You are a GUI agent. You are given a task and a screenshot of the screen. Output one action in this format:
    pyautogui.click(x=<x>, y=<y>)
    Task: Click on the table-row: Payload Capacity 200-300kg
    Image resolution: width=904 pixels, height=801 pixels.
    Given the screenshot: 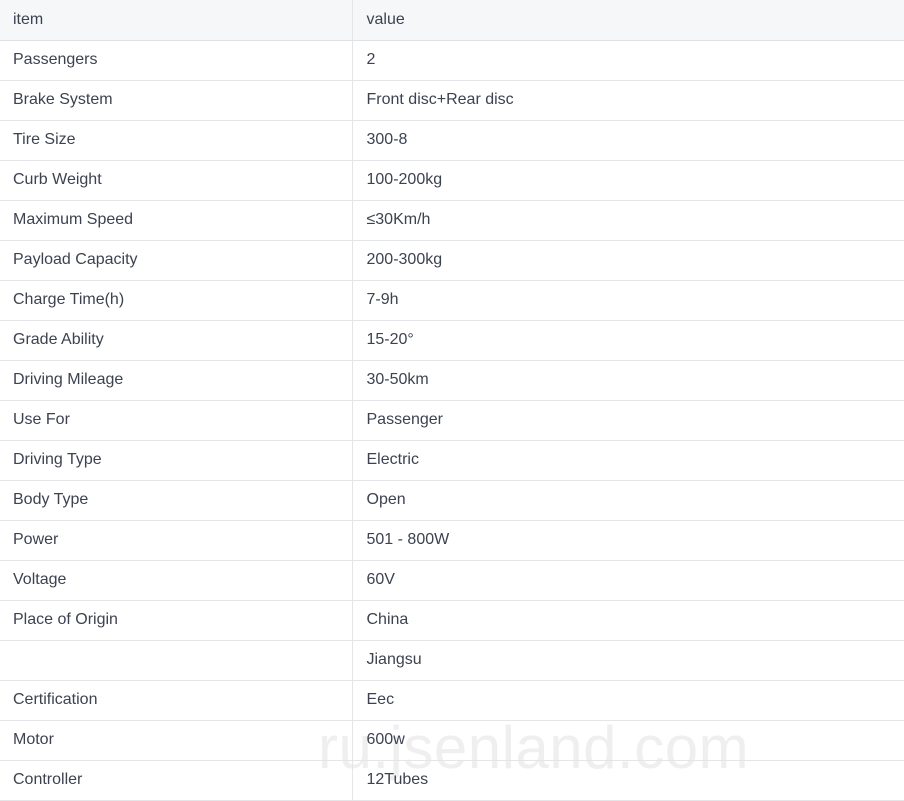 What is the action you would take?
    pyautogui.click(x=452, y=260)
    